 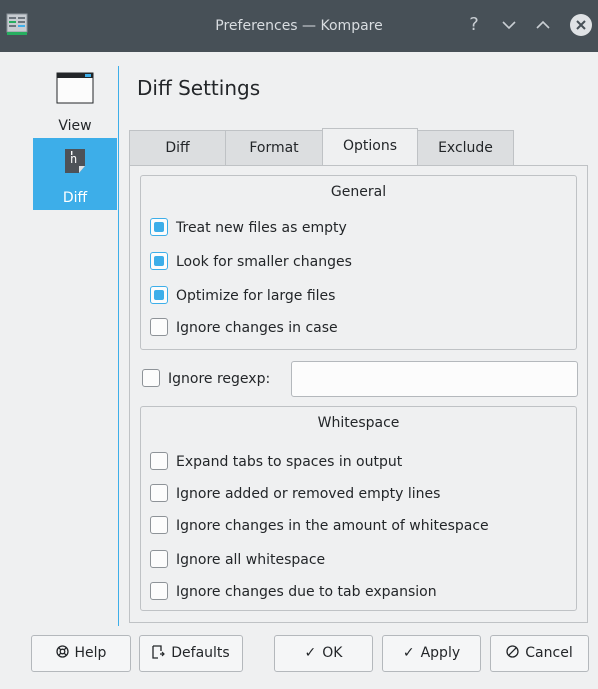 I want to click on sidebar-divider, so click(x=118, y=346).